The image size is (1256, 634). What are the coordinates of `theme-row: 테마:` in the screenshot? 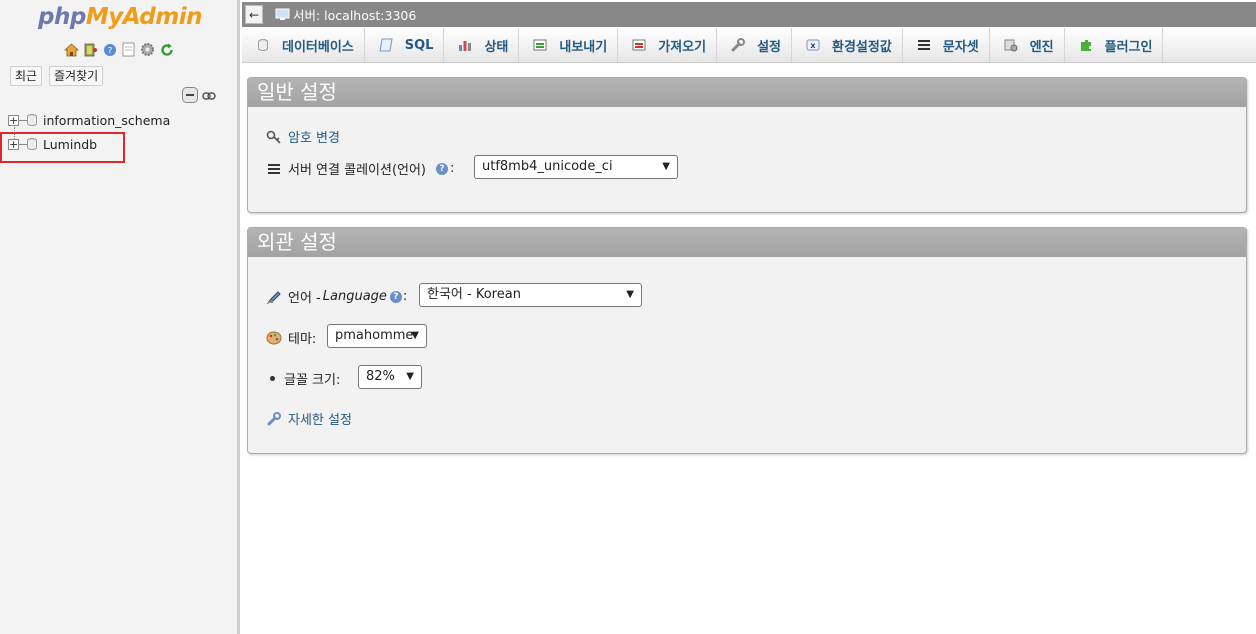 It's located at (291, 337).